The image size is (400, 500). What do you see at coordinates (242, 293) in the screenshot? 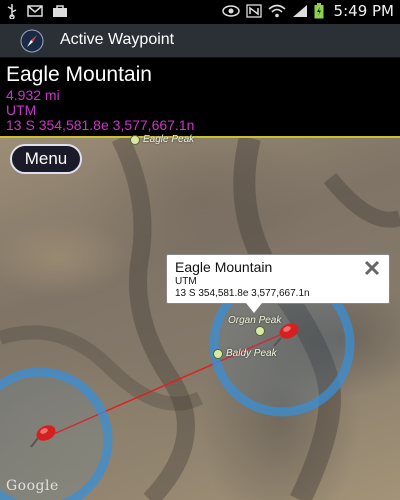
I see `info-window-coordinates: 13 S 354,581.8e 3,577,667.1n` at bounding box center [242, 293].